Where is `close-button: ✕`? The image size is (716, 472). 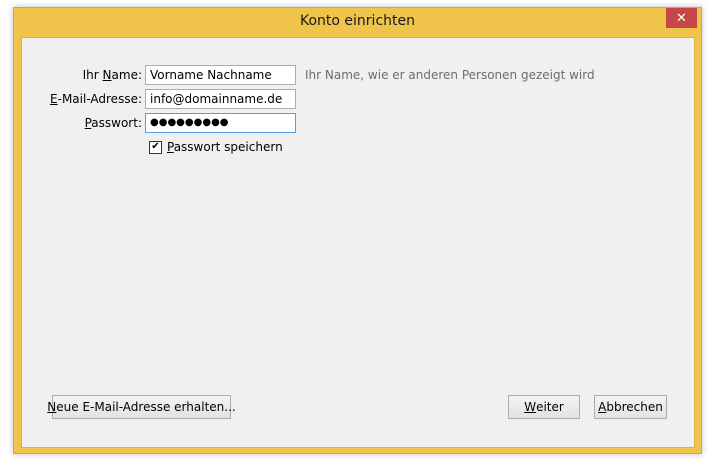
close-button: ✕ is located at coordinates (681, 18).